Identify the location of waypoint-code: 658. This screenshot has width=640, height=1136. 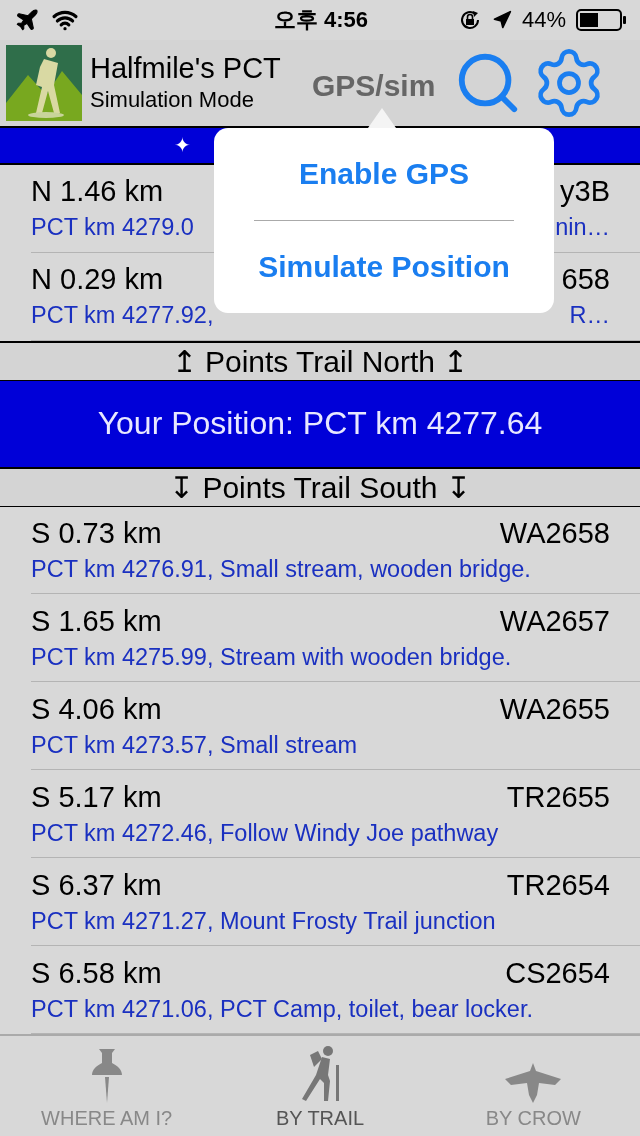
(585, 280).